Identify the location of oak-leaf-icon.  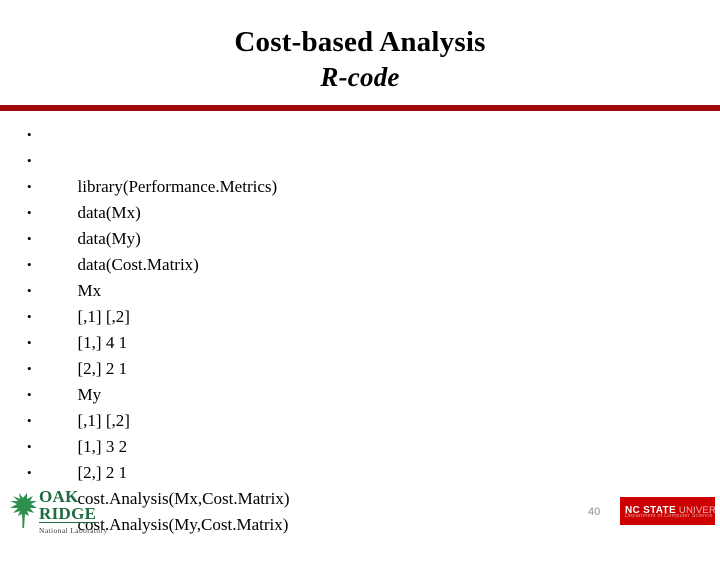
(23, 510).